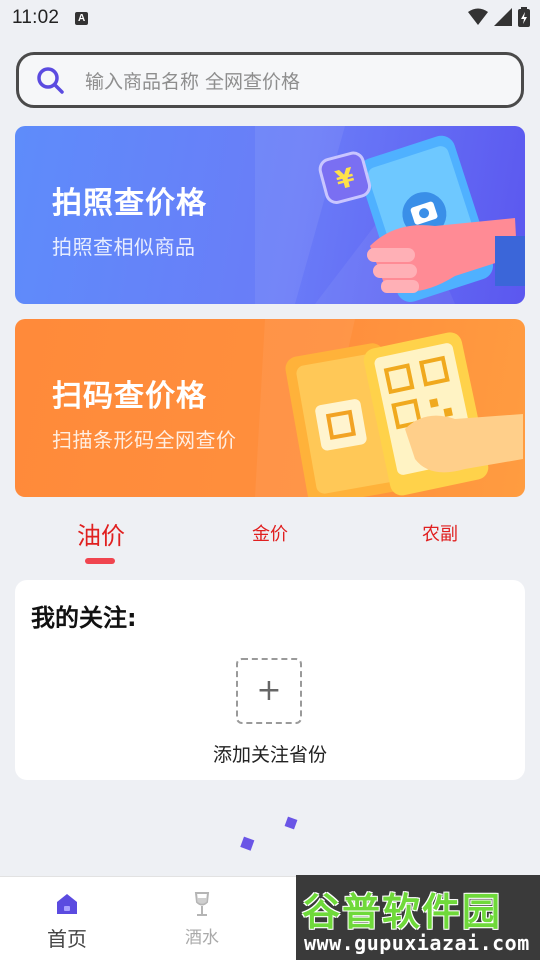 The image size is (540, 960). What do you see at coordinates (192, 80) in the screenshot?
I see `search-input: 输入商品名称 全网查价格` at bounding box center [192, 80].